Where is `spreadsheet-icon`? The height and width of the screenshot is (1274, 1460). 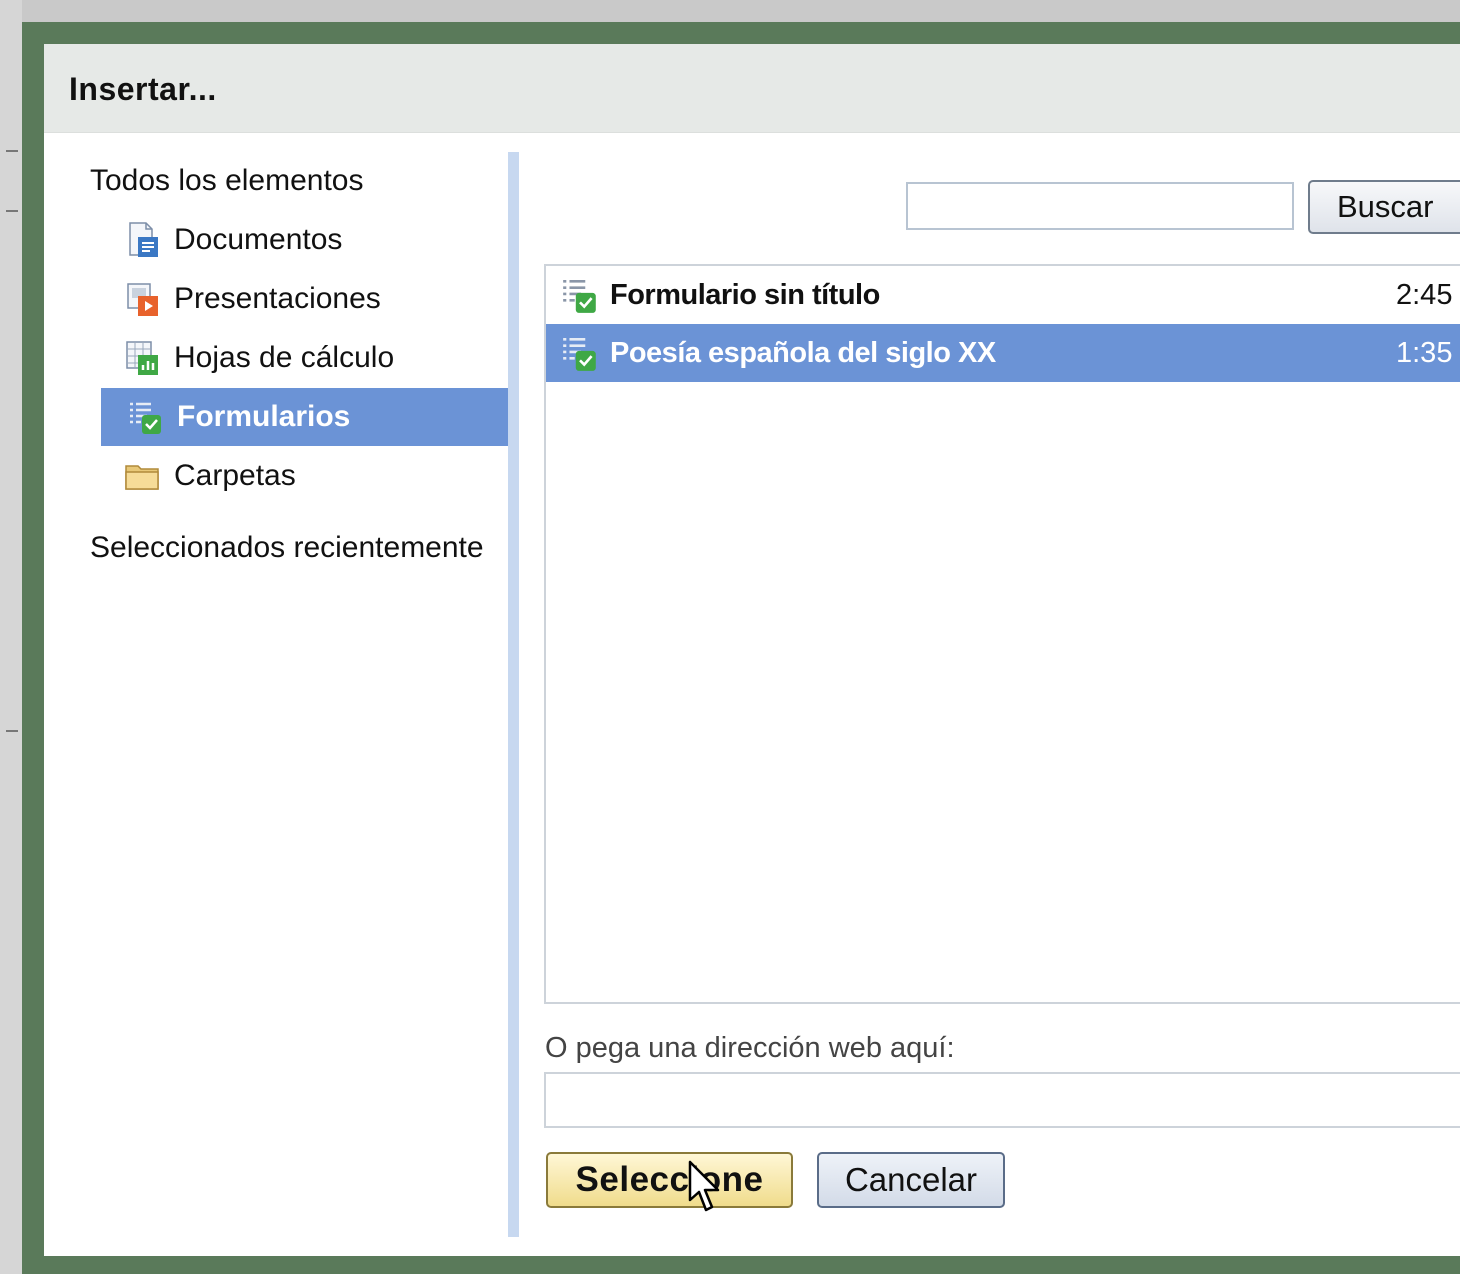
spreadsheet-icon is located at coordinates (142, 358).